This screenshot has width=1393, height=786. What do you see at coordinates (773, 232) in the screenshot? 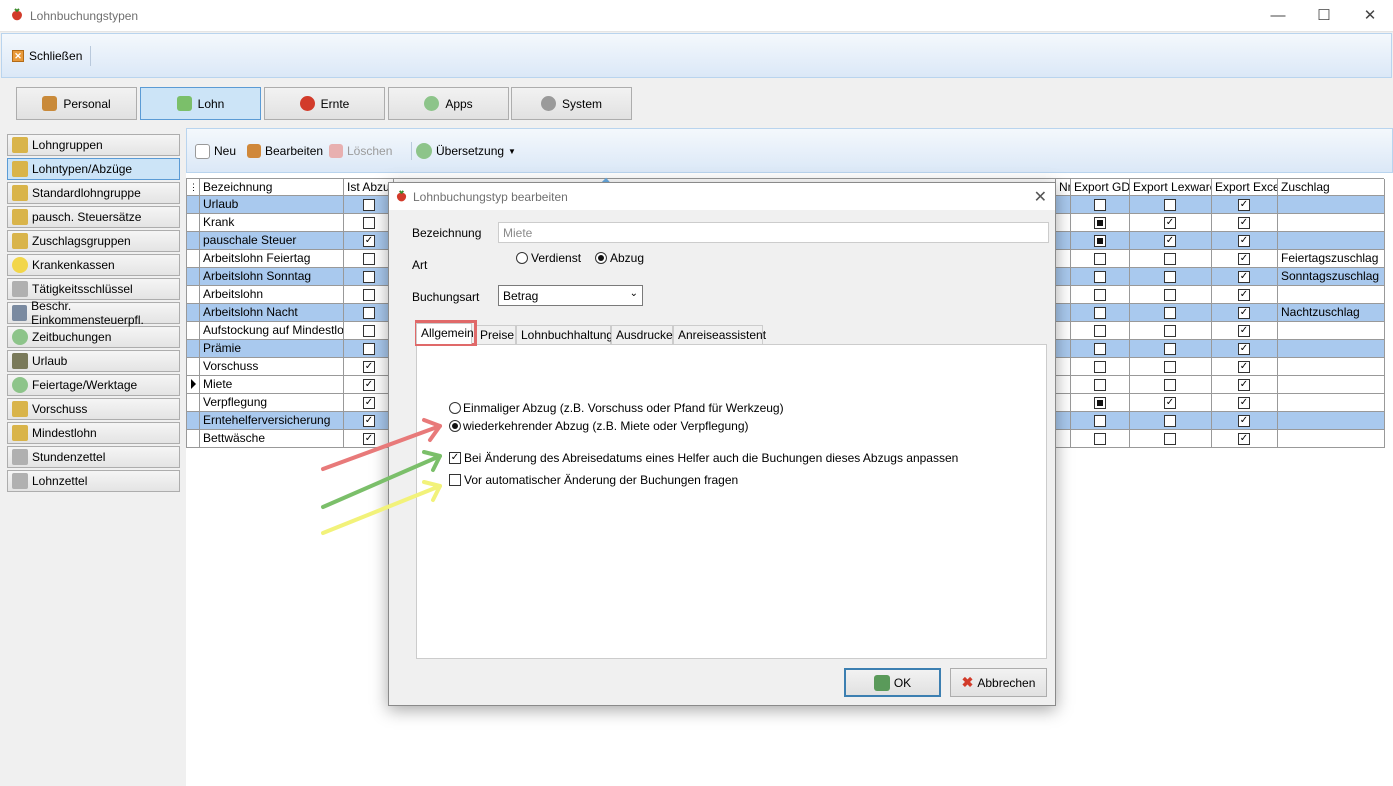
I see `name-input: Miete` at bounding box center [773, 232].